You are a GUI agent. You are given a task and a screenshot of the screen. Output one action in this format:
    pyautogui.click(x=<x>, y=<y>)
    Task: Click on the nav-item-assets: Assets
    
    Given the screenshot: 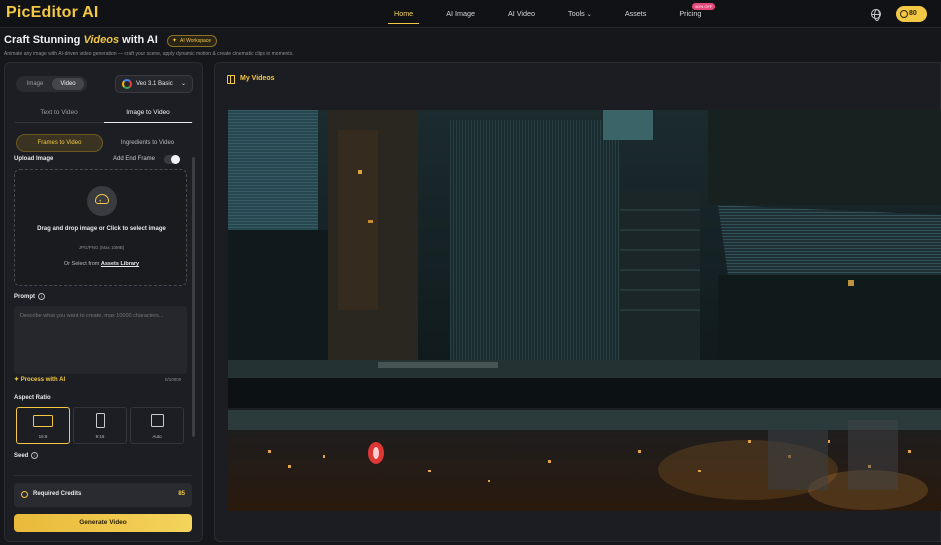 What is the action you would take?
    pyautogui.click(x=636, y=14)
    